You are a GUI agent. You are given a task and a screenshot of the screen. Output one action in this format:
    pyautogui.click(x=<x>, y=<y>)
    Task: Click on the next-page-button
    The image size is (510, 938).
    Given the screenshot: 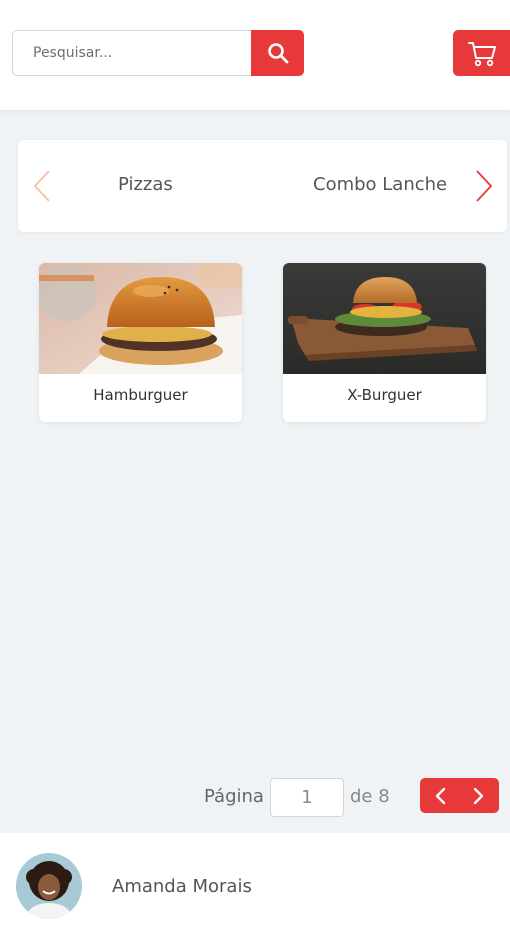 What is the action you would take?
    pyautogui.click(x=480, y=795)
    